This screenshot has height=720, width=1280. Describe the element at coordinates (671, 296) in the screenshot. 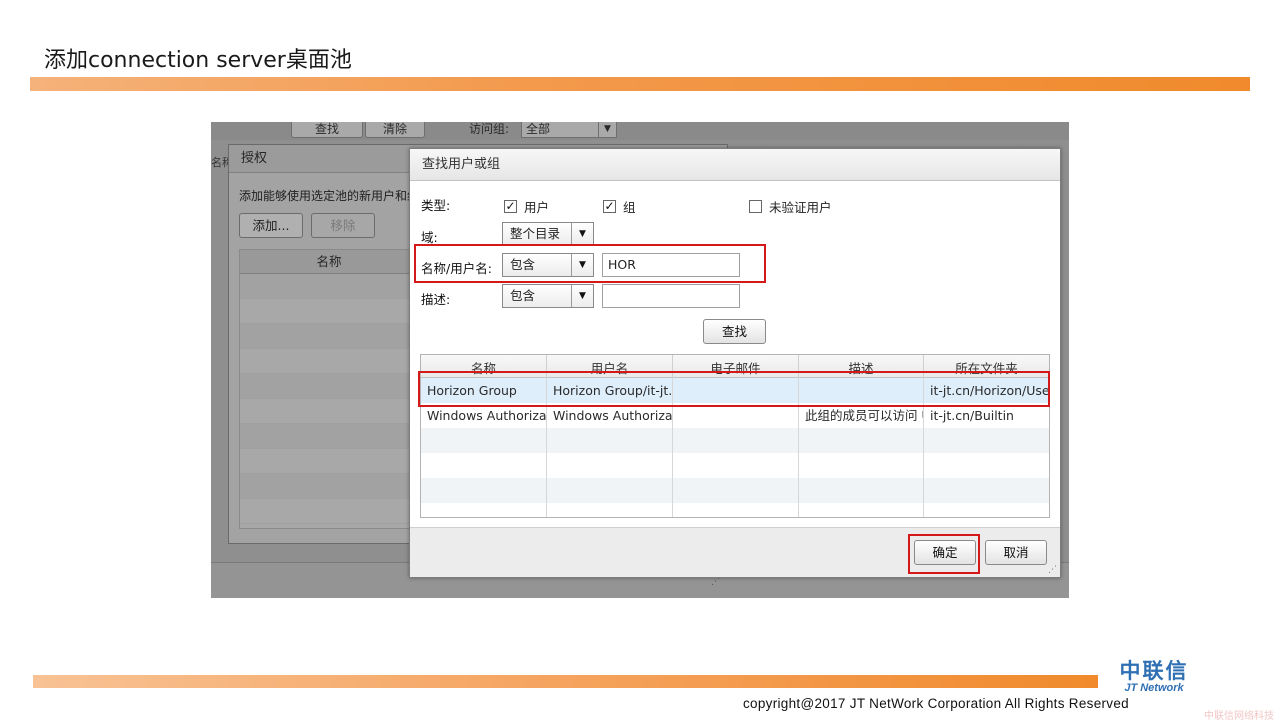

I see `description-input` at that location.